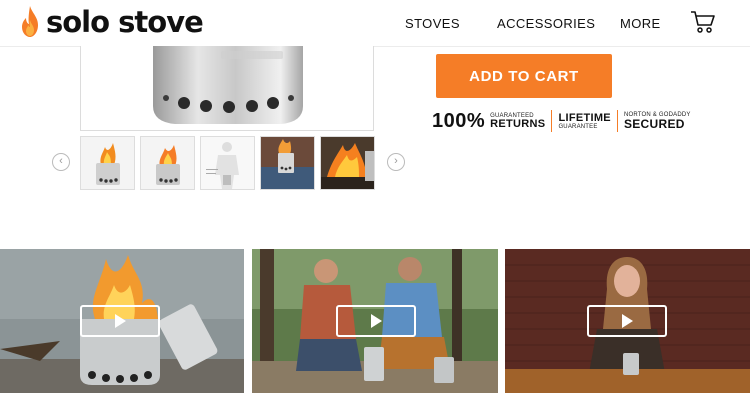  I want to click on nav-item-stoves: STOVES, so click(432, 23).